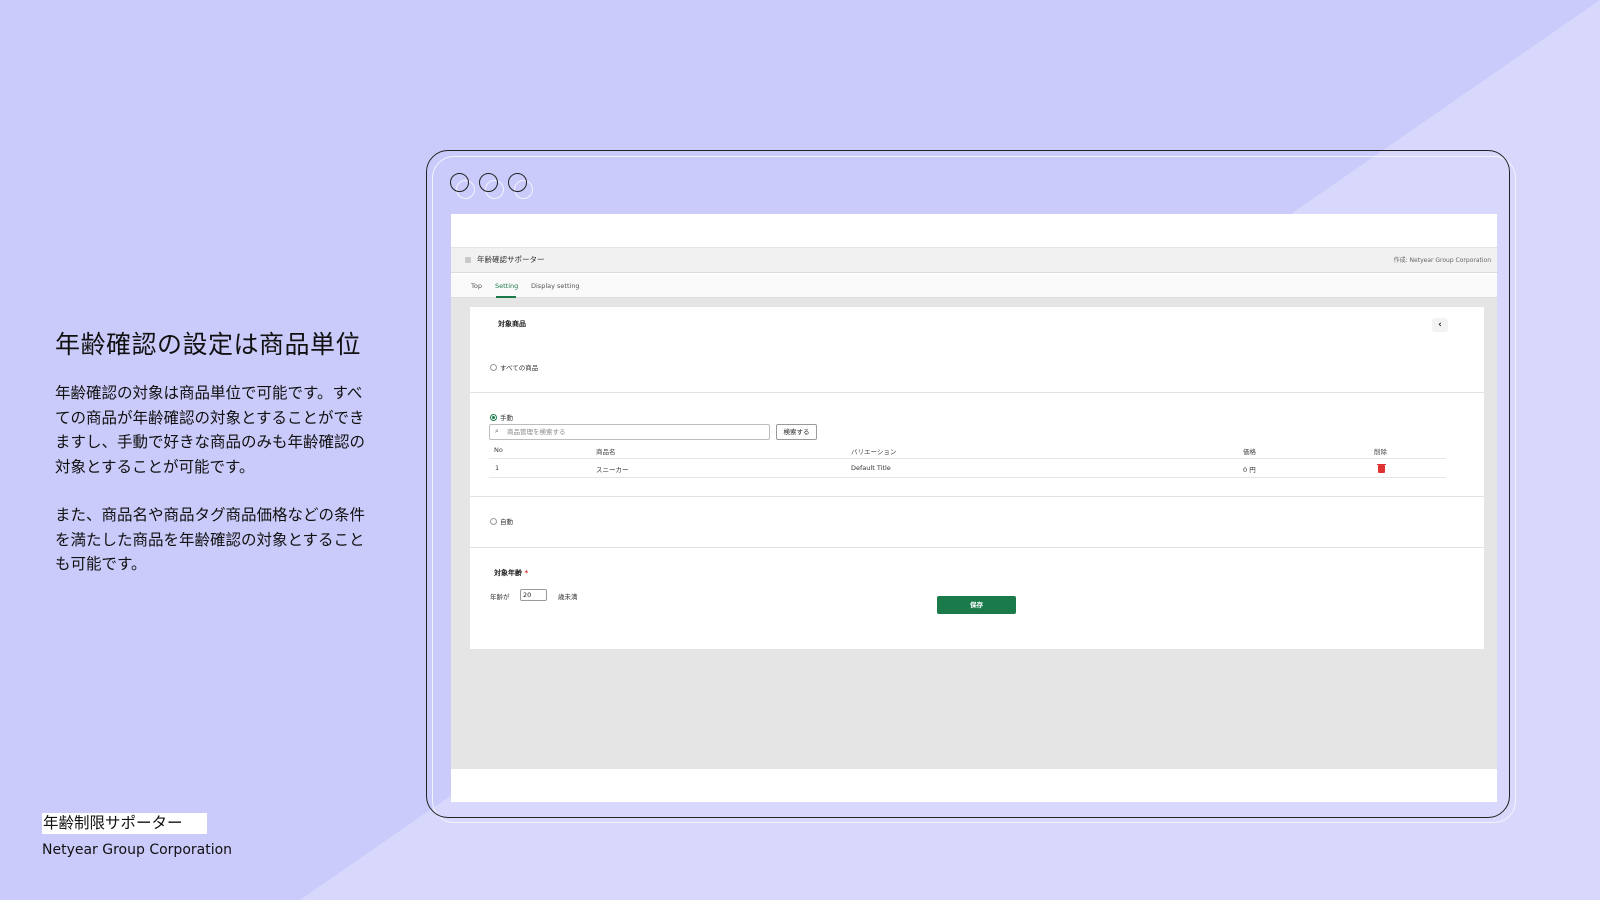  I want to click on search-button: 検索する, so click(796, 432).